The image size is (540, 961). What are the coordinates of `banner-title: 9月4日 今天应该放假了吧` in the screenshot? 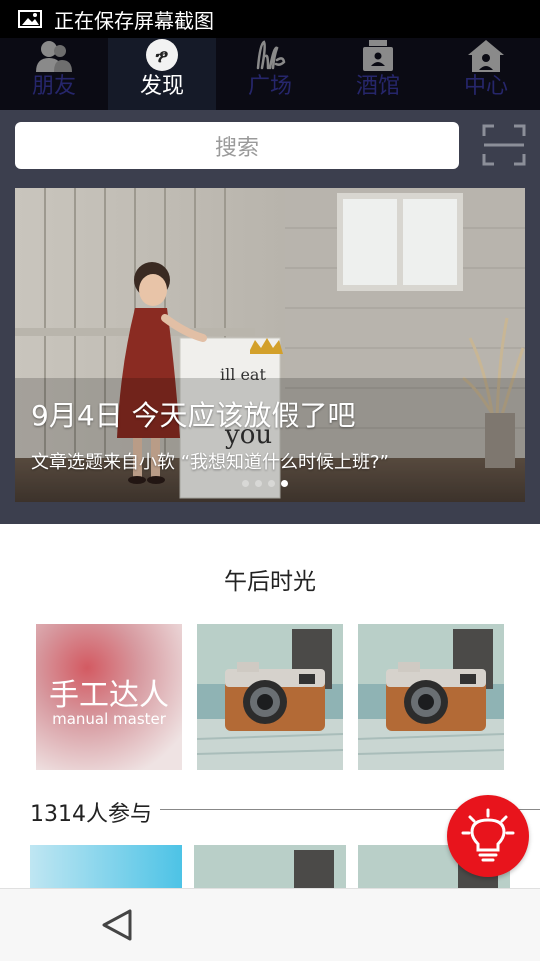 It's located at (193, 415).